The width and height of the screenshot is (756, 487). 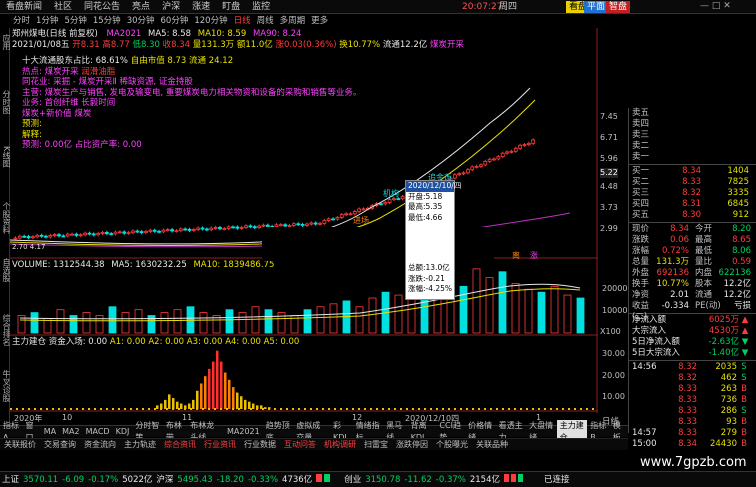 What do you see at coordinates (613, 375) in the screenshot?
I see `fund-tick: 20.00` at bounding box center [613, 375].